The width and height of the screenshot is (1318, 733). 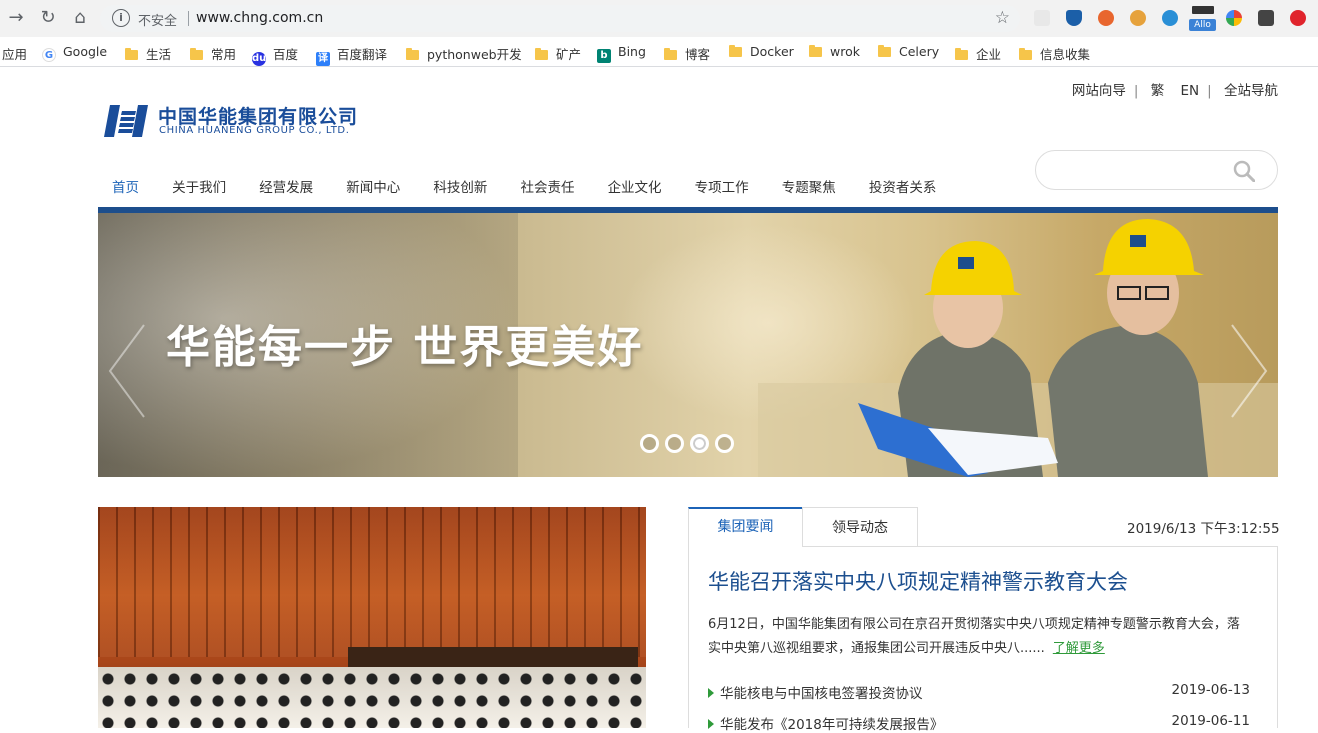 What do you see at coordinates (126, 121) in the screenshot?
I see `huaneng-logo-icon` at bounding box center [126, 121].